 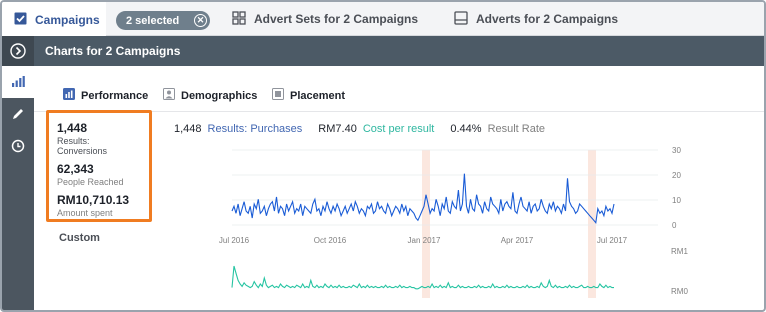 What do you see at coordinates (679, 251) in the screenshot?
I see `y2-tick-label: RM100.00` at bounding box center [679, 251].